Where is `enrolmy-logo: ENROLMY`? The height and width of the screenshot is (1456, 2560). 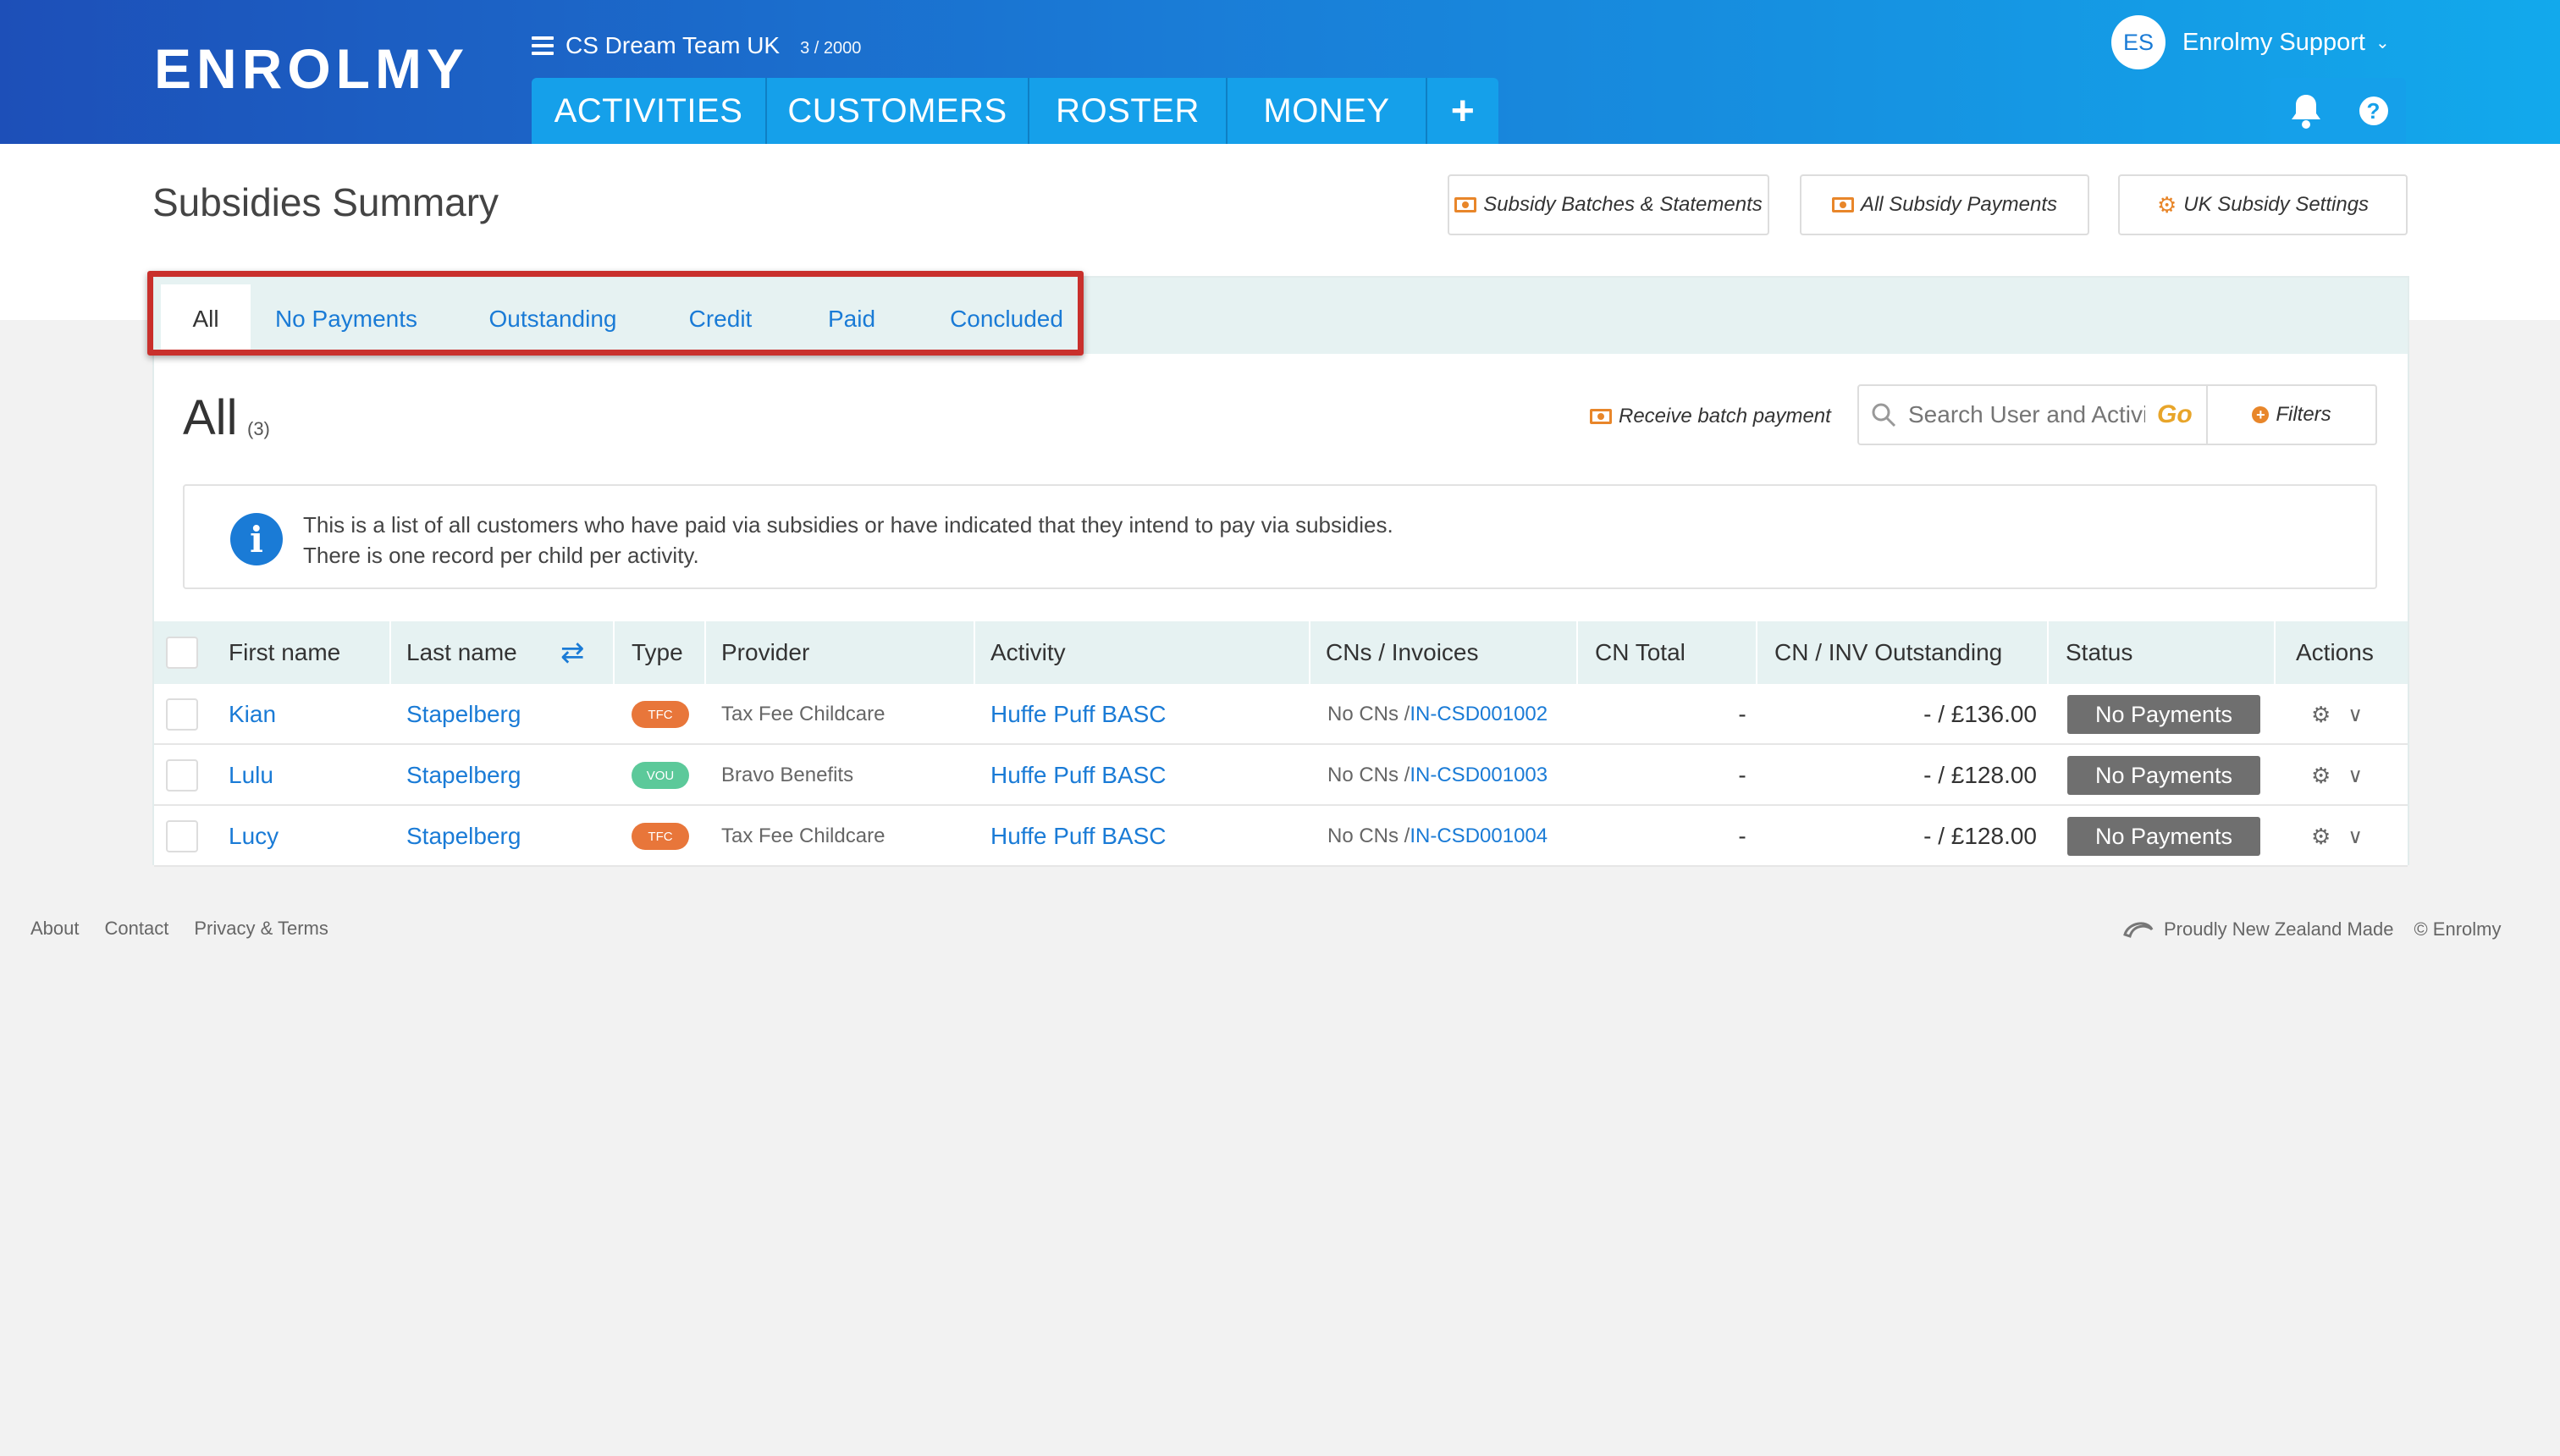 enrolmy-logo: ENROLMY is located at coordinates (311, 69).